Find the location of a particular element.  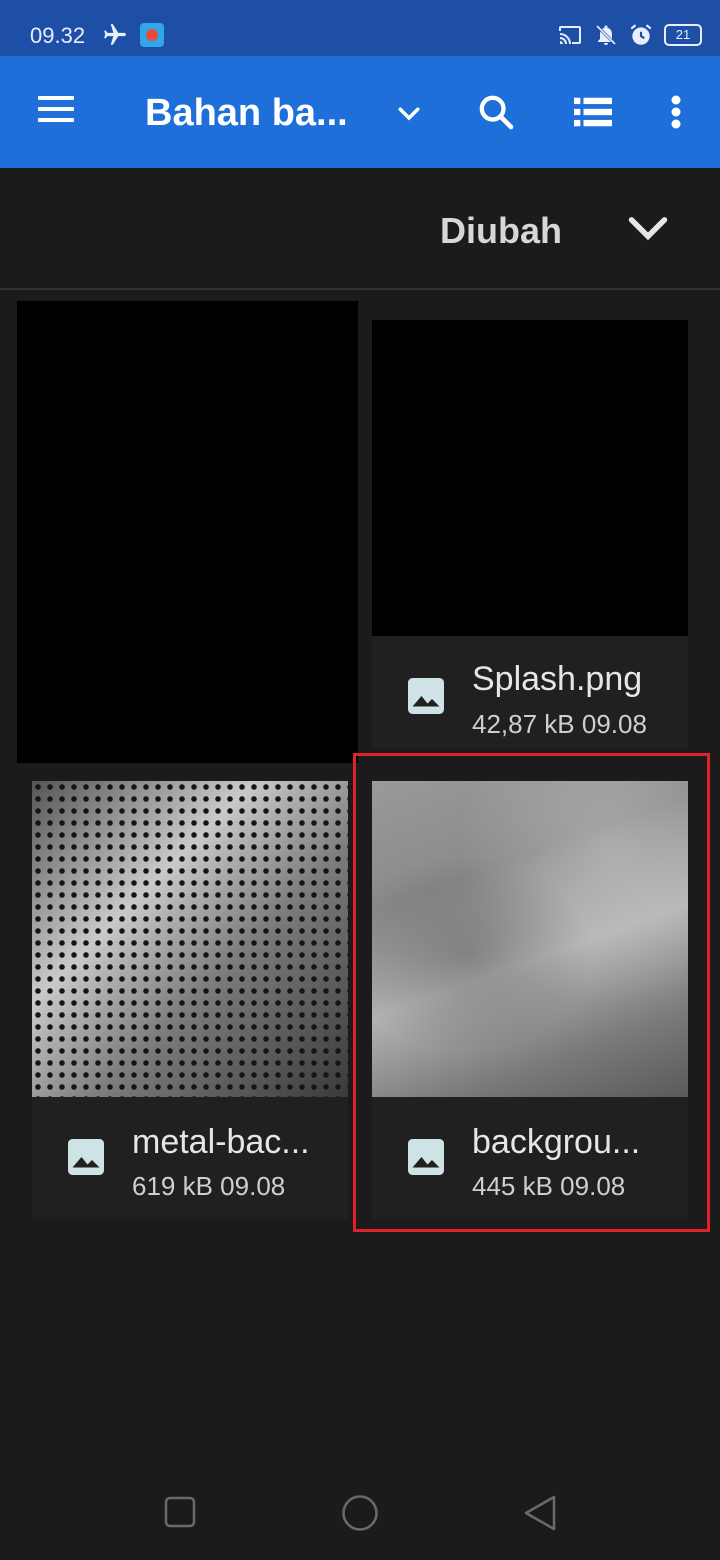

more-vert-icon is located at coordinates (676, 112).